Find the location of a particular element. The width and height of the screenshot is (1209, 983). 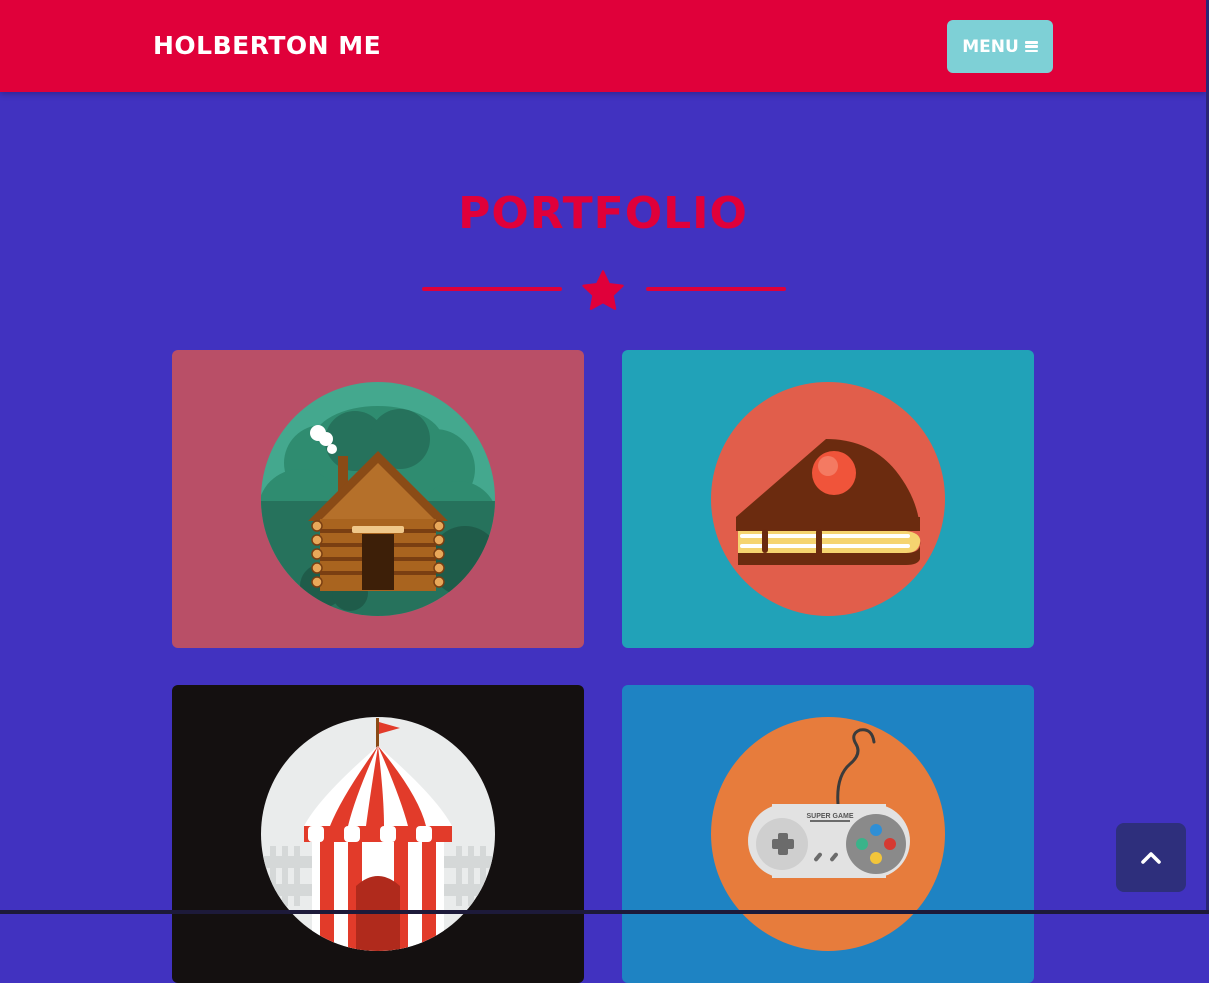

navbar: HOLBERTON ME MENU is located at coordinates (603, 46).